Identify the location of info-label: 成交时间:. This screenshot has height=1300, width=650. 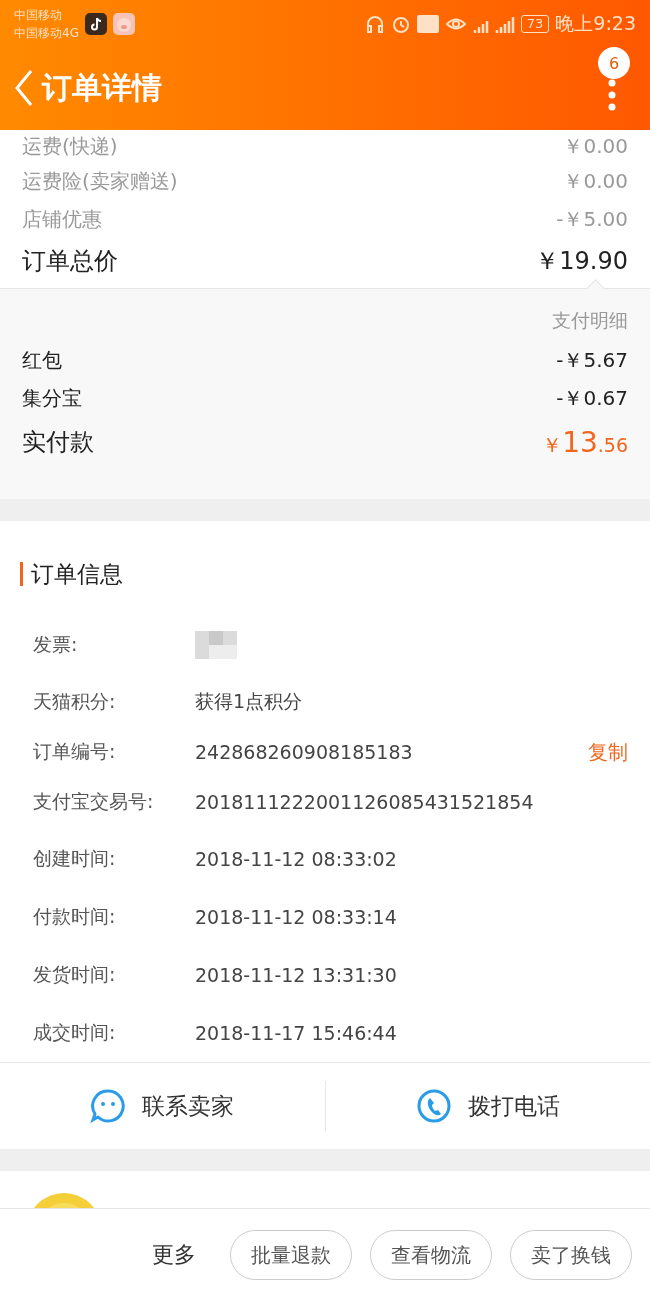
(75, 1032).